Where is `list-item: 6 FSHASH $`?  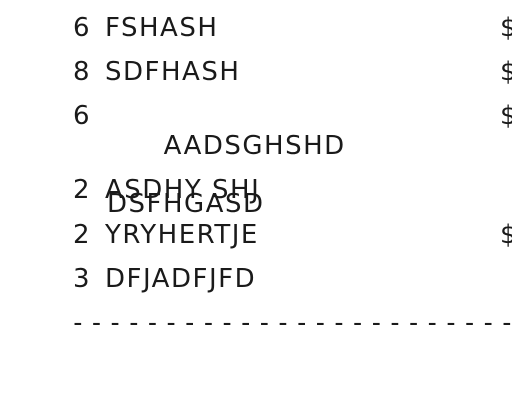
list-item: 6 FSHASH $ is located at coordinates (256, 33).